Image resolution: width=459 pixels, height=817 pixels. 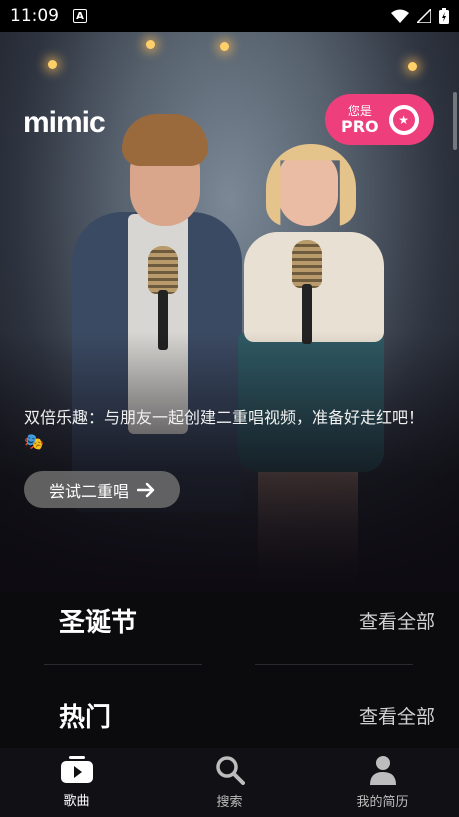 I want to click on section-title: 圣诞节, so click(x=98, y=622).